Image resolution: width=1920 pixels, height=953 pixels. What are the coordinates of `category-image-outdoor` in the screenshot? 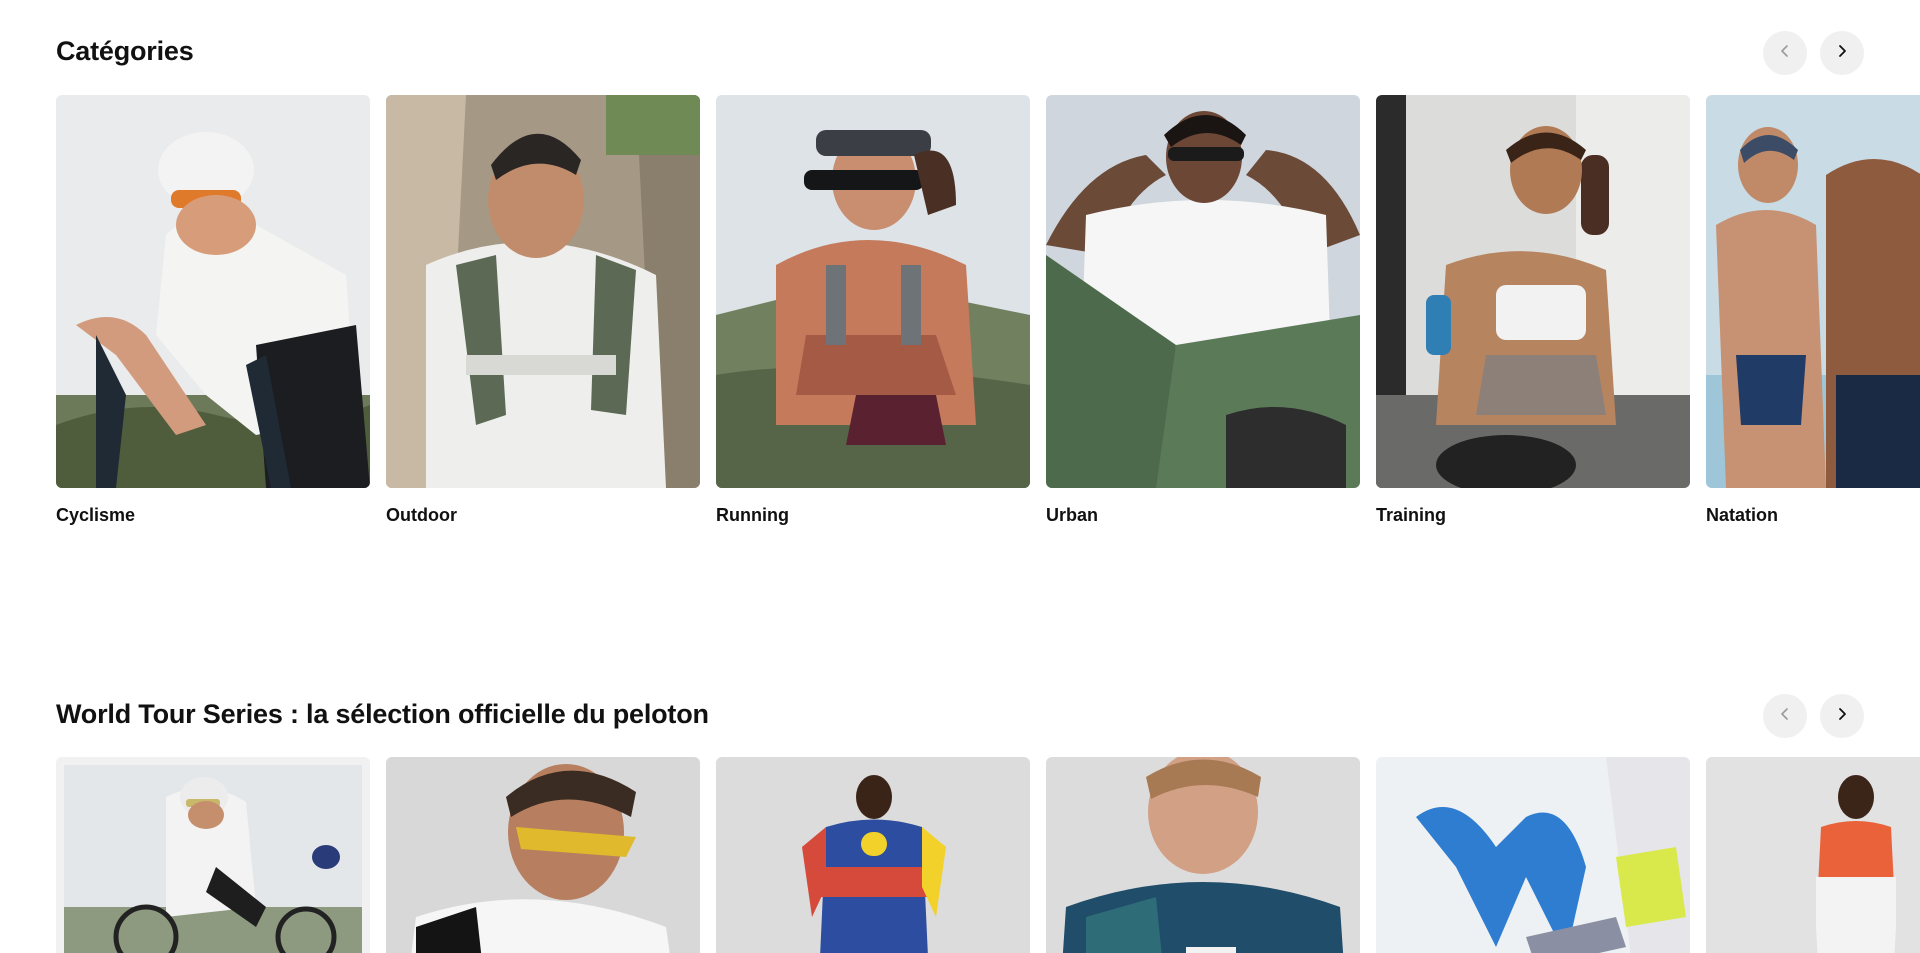 It's located at (543, 291).